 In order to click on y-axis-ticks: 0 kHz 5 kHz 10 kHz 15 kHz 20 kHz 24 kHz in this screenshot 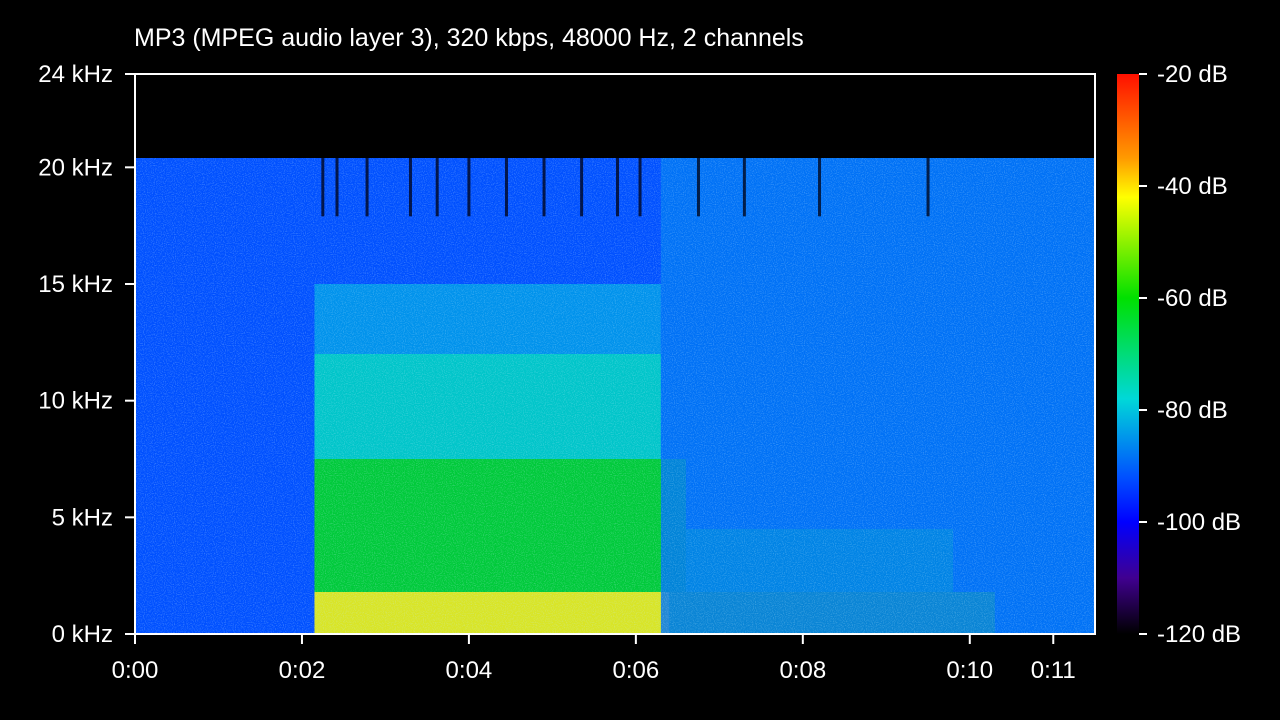, I will do `click(86, 354)`.